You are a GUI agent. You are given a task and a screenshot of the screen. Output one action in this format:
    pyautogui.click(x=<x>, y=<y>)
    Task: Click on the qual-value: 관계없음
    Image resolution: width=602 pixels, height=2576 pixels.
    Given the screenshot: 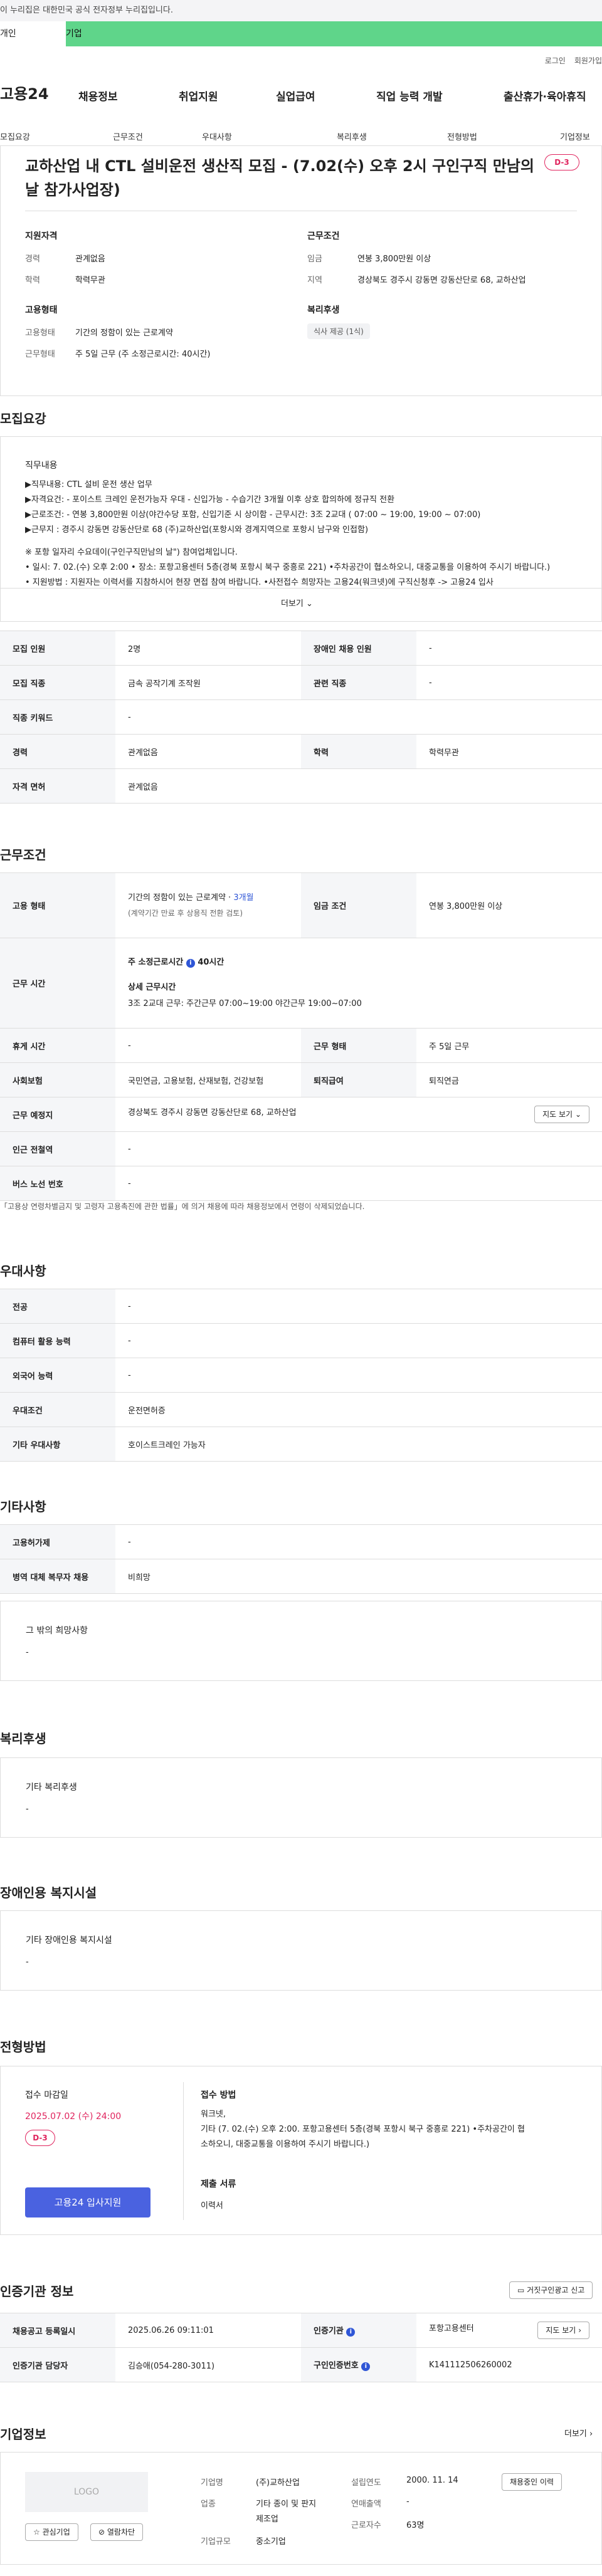 What is the action you would take?
    pyautogui.click(x=90, y=259)
    